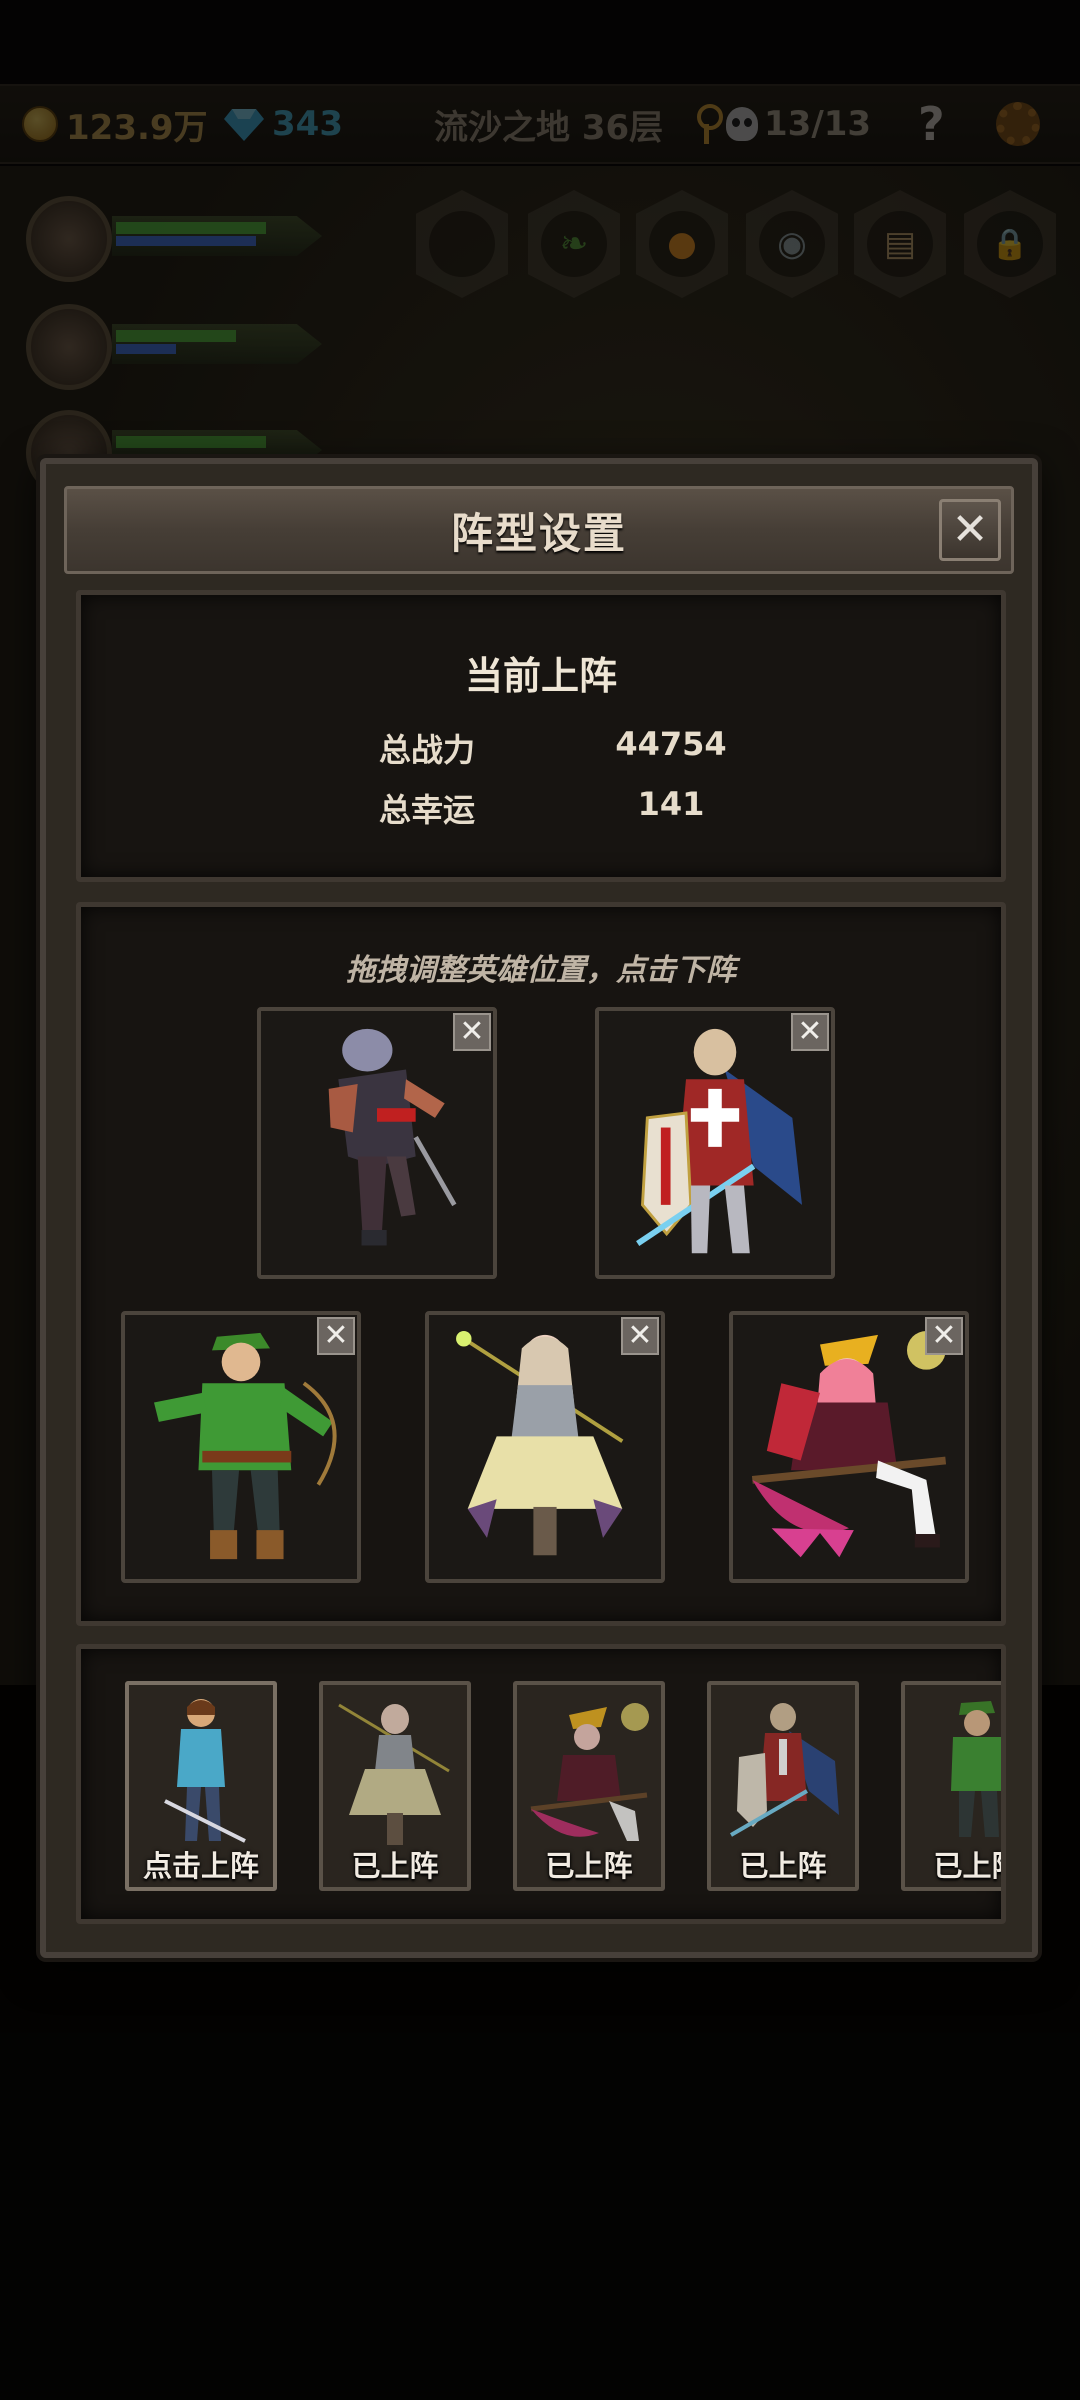 The image size is (1080, 2400). What do you see at coordinates (589, 1772) in the screenshot?
I see `witch-on-broom-portrait` at bounding box center [589, 1772].